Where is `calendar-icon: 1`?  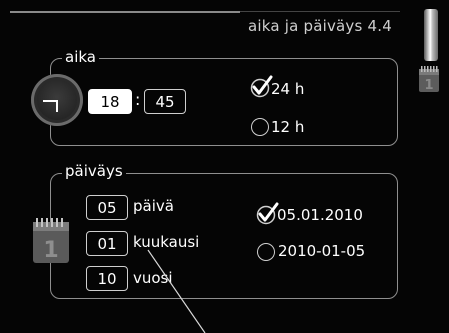
calendar-icon: 1 is located at coordinates (429, 79).